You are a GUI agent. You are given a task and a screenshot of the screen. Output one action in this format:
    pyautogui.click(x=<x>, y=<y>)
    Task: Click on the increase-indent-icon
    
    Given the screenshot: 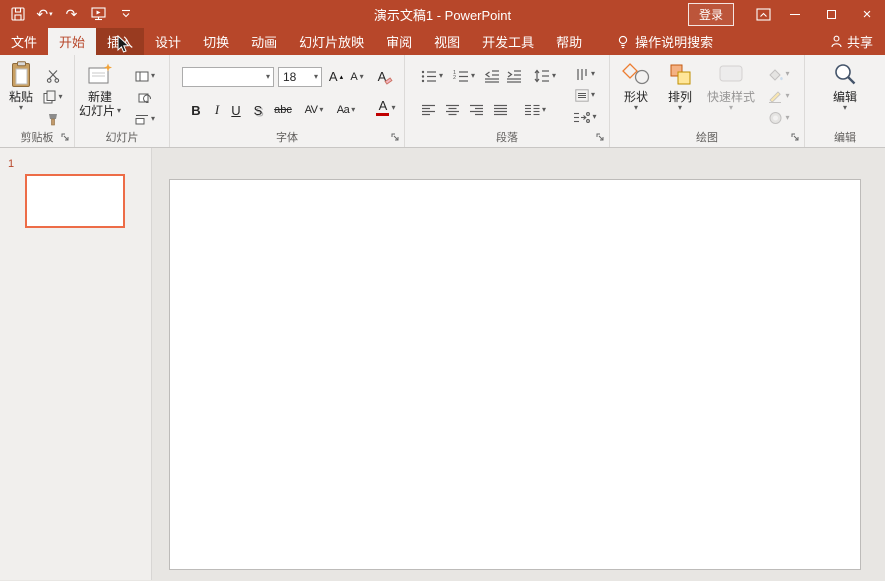 What is the action you would take?
    pyautogui.click(x=514, y=76)
    